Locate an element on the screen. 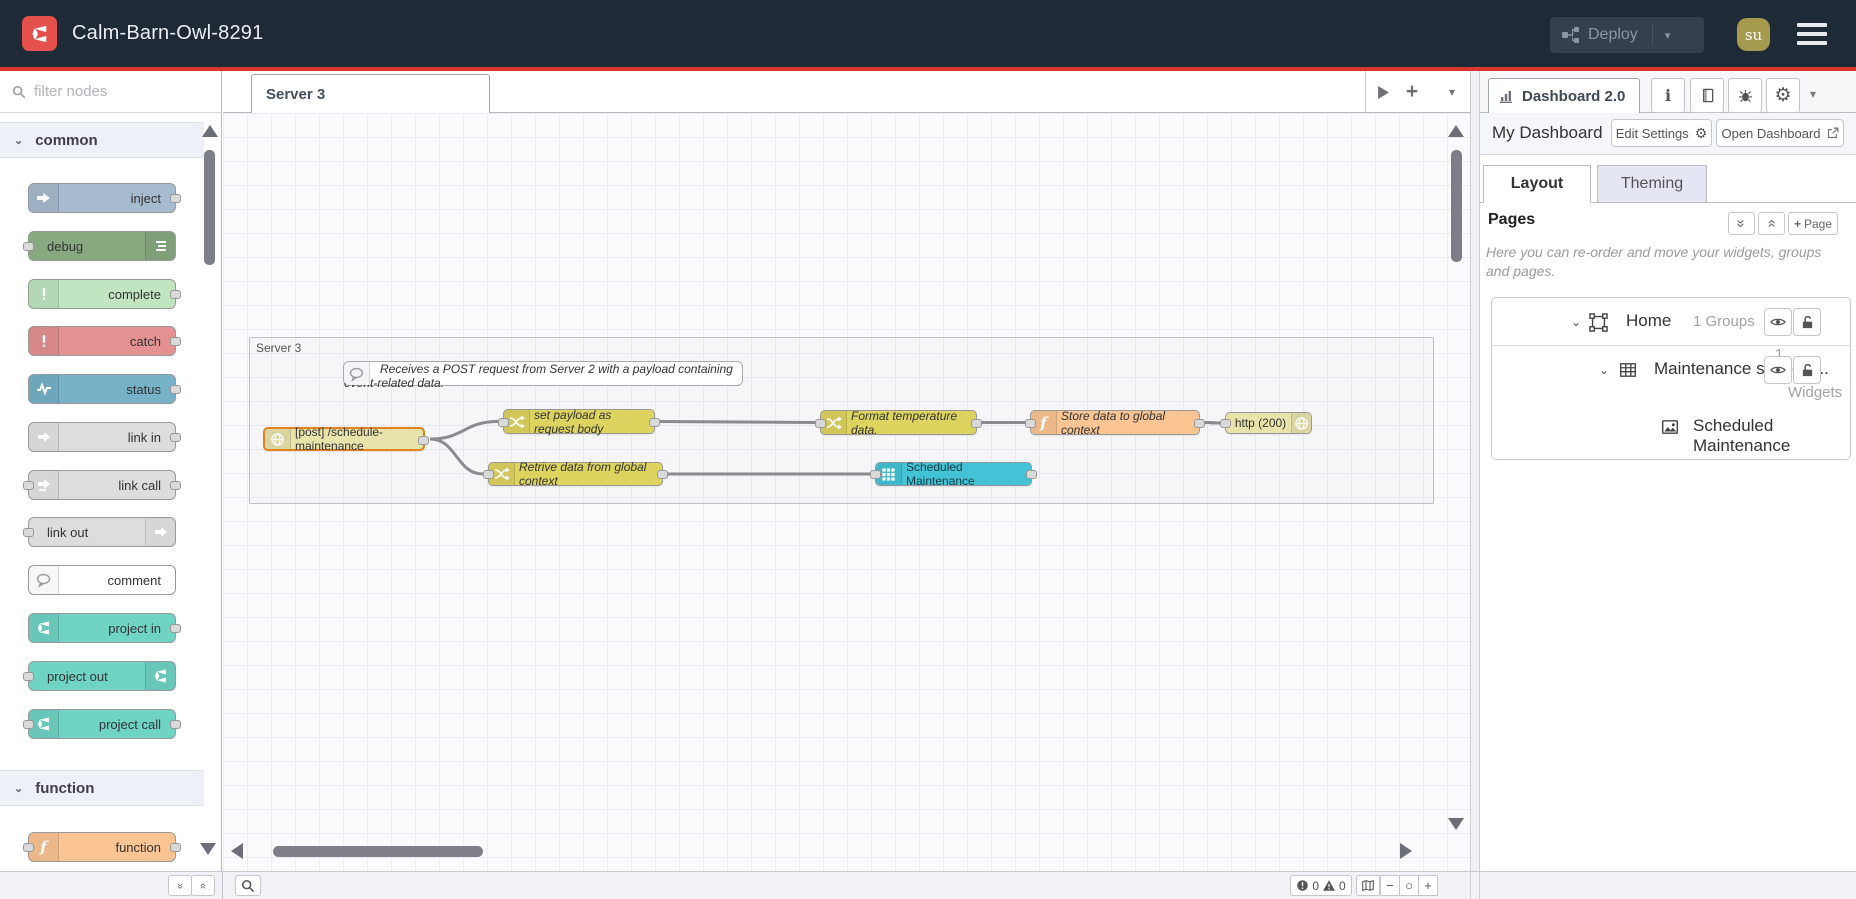 This screenshot has width=1856, height=899. palette-collapse-all-button: » is located at coordinates (180, 885).